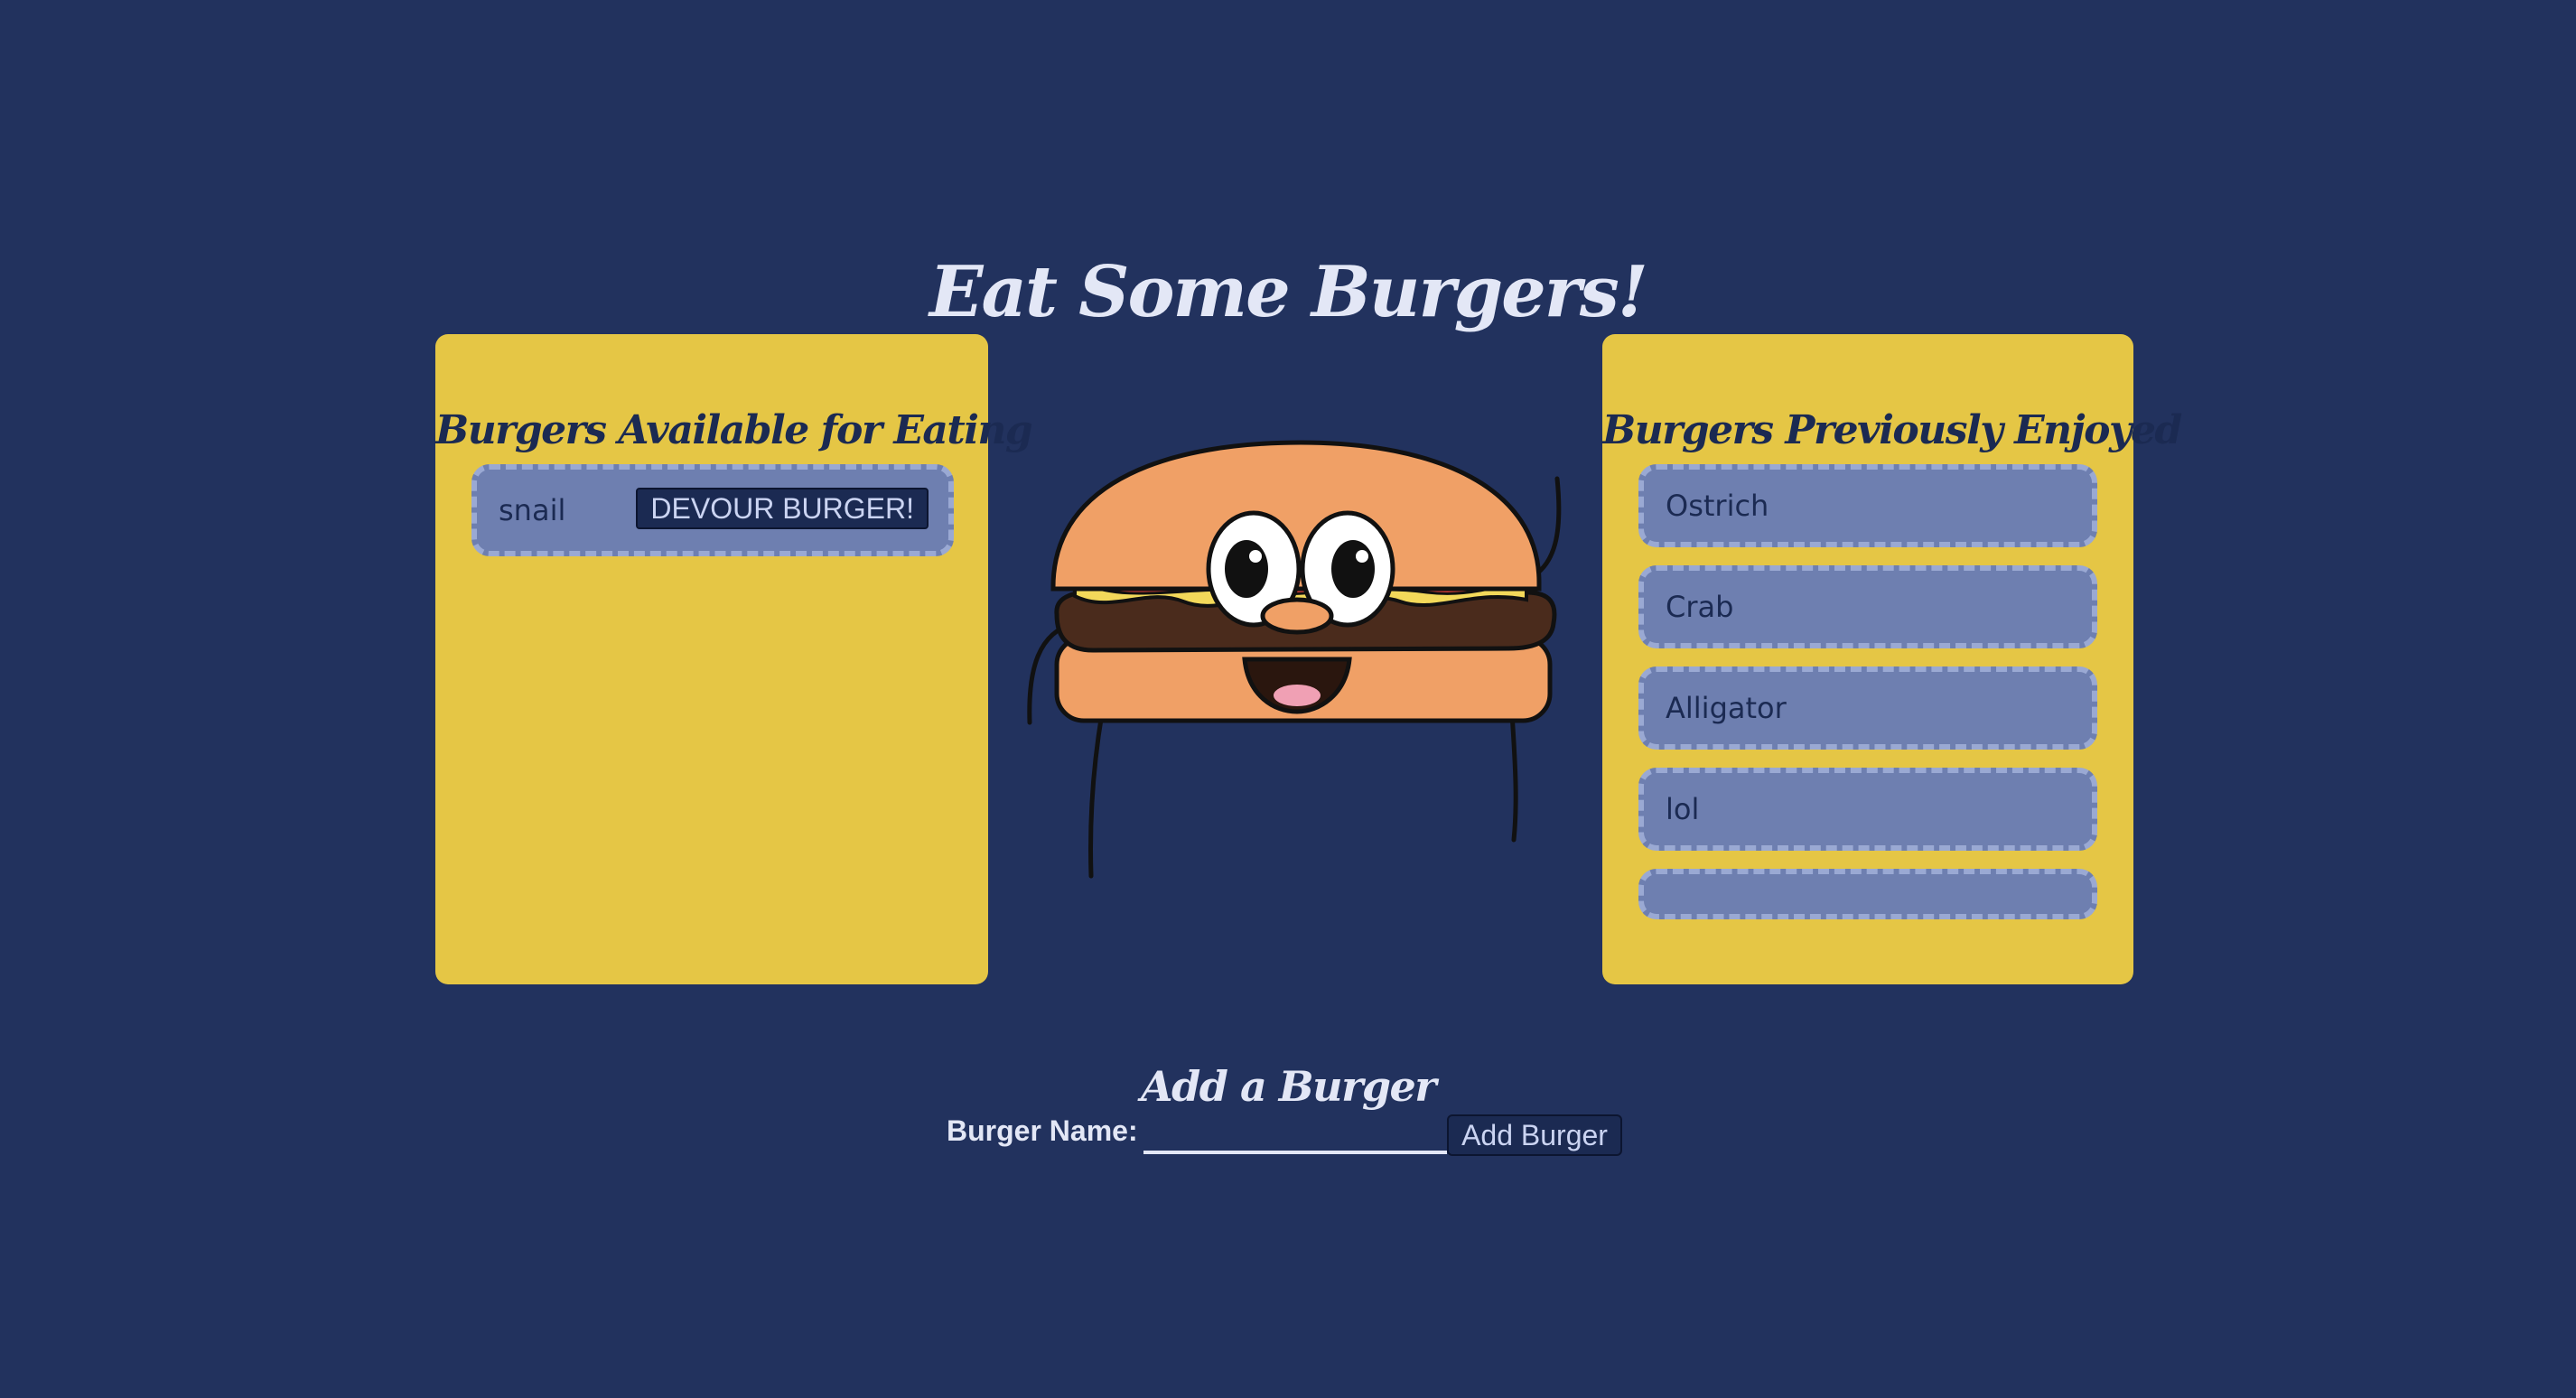 This screenshot has width=2576, height=1398. Describe the element at coordinates (1867, 708) in the screenshot. I see `enjoyed-burger-item: Alligator` at that location.